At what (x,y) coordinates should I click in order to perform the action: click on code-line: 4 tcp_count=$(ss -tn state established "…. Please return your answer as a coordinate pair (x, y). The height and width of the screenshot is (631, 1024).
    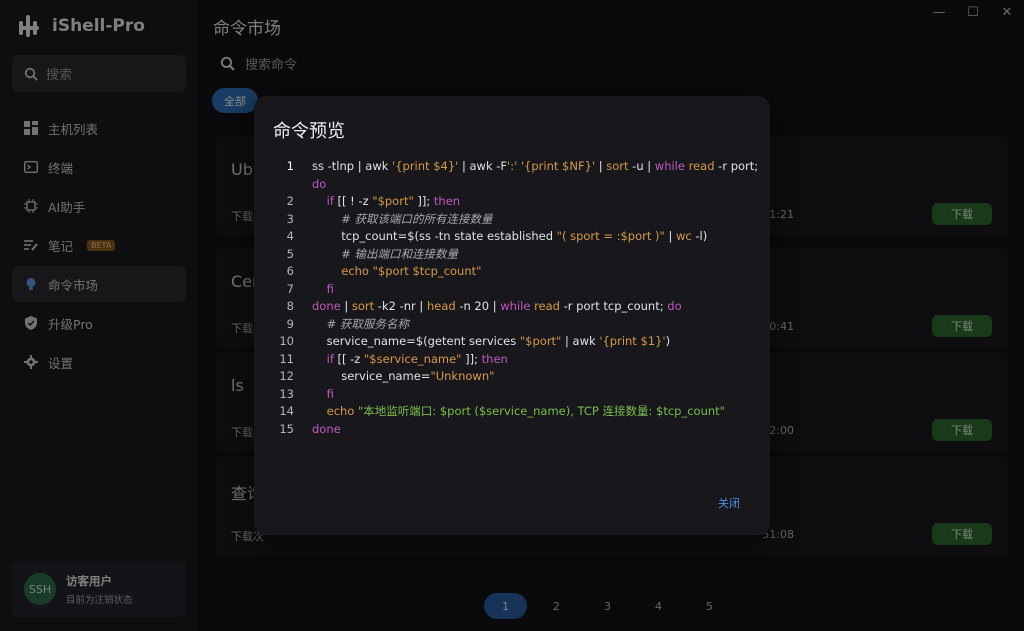
    Looking at the image, I should click on (514, 237).